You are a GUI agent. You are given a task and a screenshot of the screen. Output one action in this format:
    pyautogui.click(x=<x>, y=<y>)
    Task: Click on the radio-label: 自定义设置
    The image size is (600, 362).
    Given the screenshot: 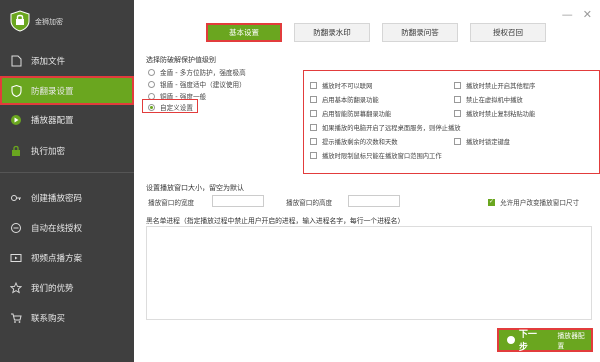 What is the action you would take?
    pyautogui.click(x=176, y=108)
    